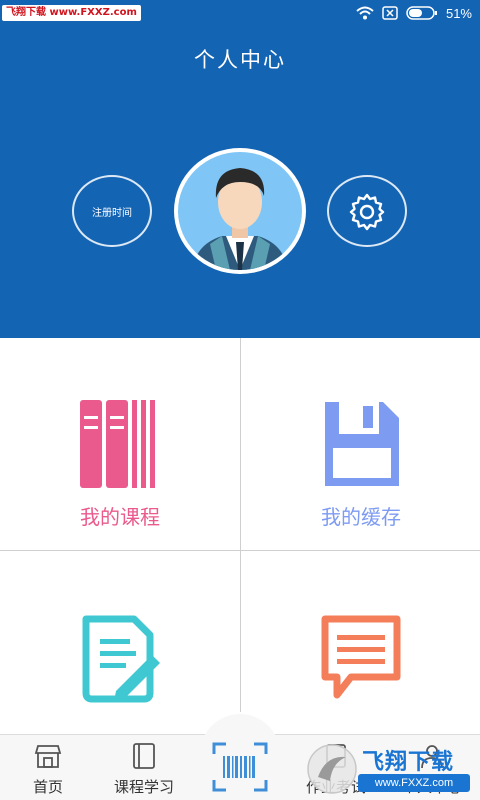 The height and width of the screenshot is (800, 480). I want to click on settings-button, so click(367, 211).